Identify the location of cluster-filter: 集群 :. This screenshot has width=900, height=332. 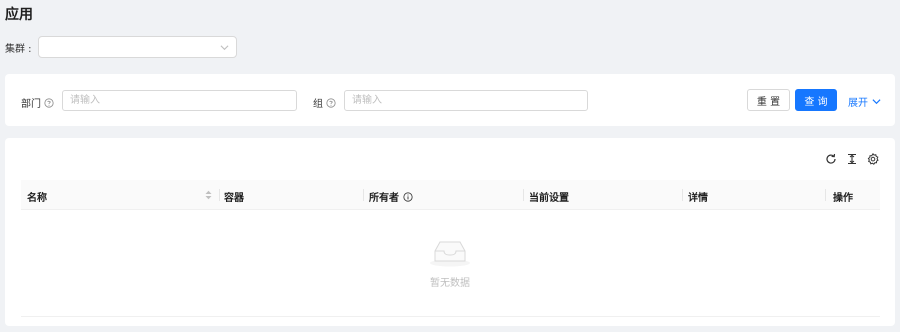
(23, 47).